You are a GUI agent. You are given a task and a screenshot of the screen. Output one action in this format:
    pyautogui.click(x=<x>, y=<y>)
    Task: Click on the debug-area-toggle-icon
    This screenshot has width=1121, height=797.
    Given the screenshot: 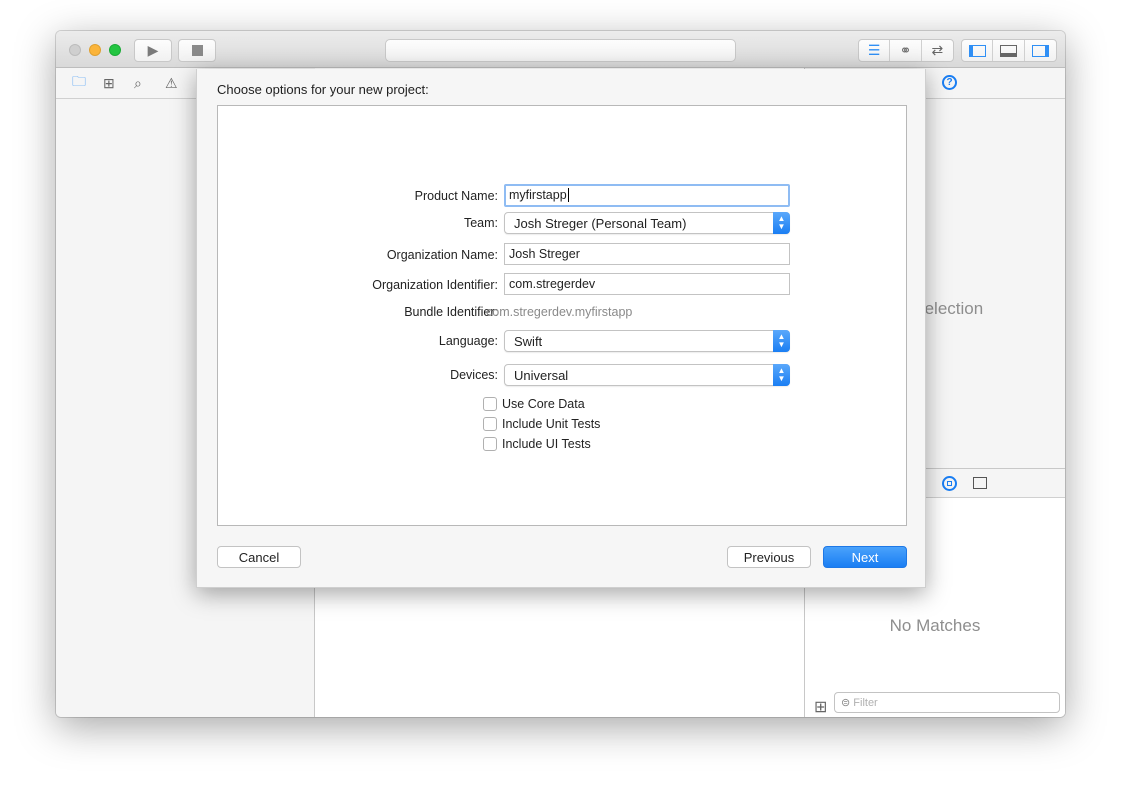 What is the action you would take?
    pyautogui.click(x=1009, y=50)
    